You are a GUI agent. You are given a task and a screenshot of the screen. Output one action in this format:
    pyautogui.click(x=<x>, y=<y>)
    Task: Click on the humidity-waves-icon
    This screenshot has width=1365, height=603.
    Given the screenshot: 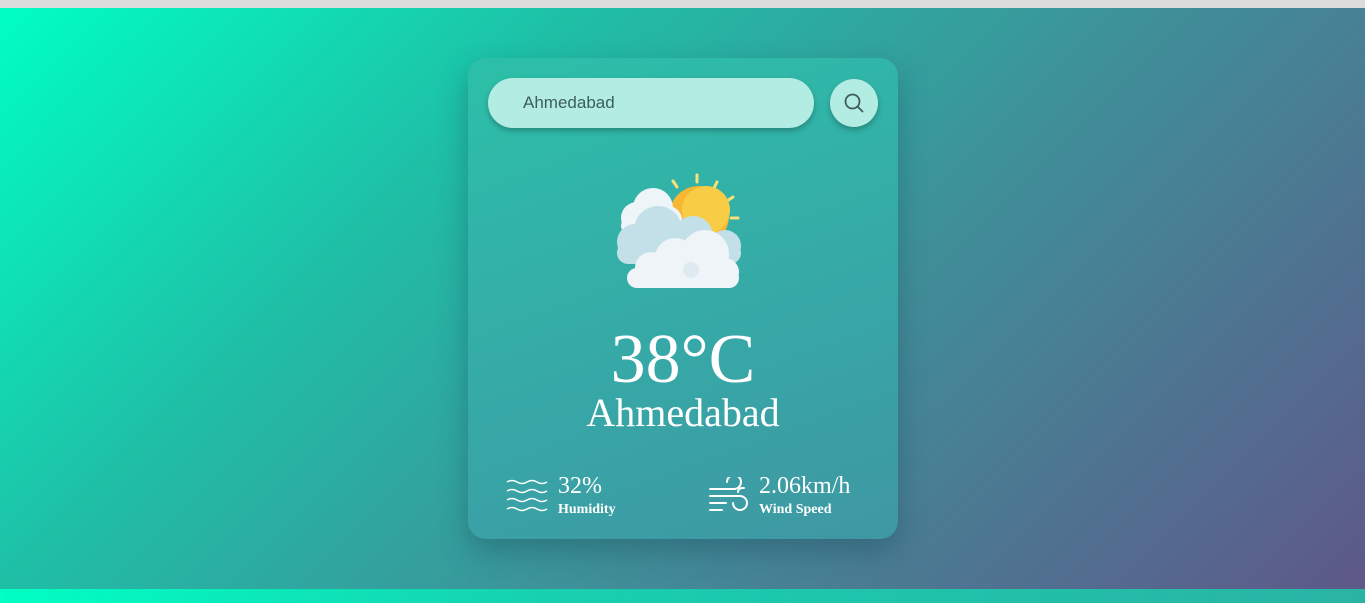 What is the action you would take?
    pyautogui.click(x=527, y=495)
    